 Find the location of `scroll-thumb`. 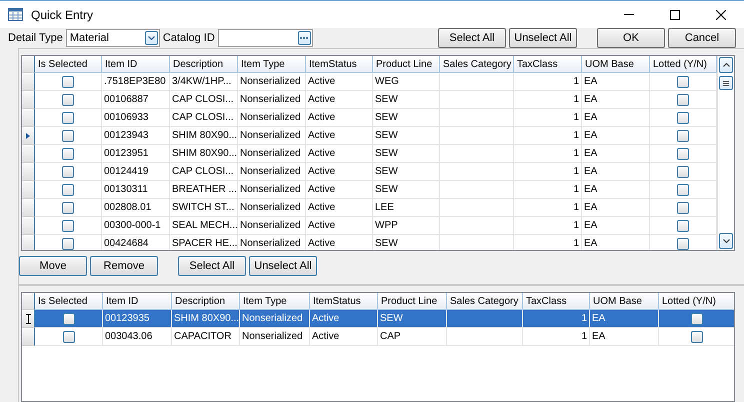

scroll-thumb is located at coordinates (726, 83).